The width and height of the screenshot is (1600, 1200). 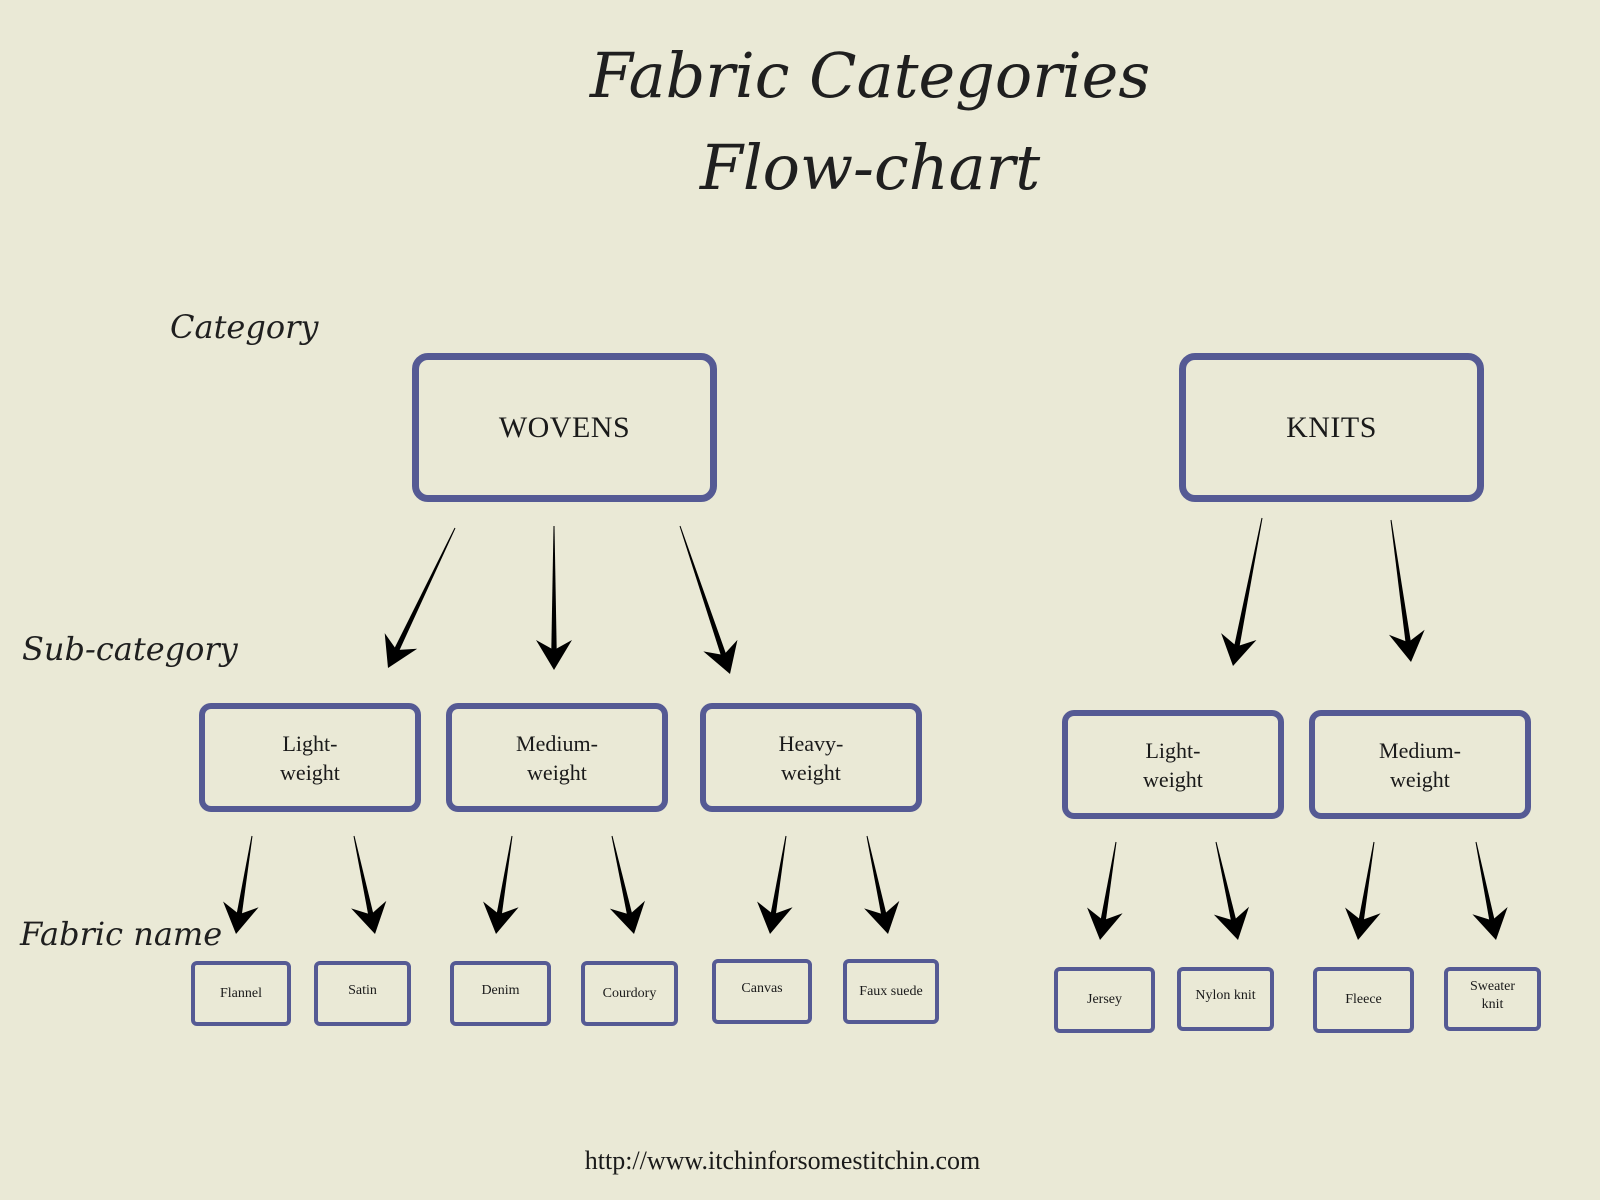 I want to click on fabric-box-nylon-knit: Nylon knit, so click(x=1225, y=999).